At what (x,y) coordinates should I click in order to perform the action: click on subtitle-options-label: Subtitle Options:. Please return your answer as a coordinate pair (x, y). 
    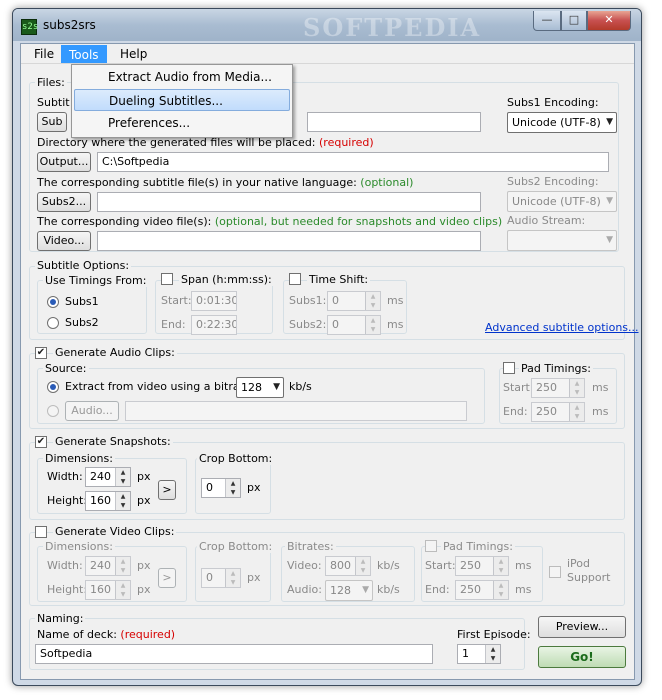
    Looking at the image, I should click on (83, 265).